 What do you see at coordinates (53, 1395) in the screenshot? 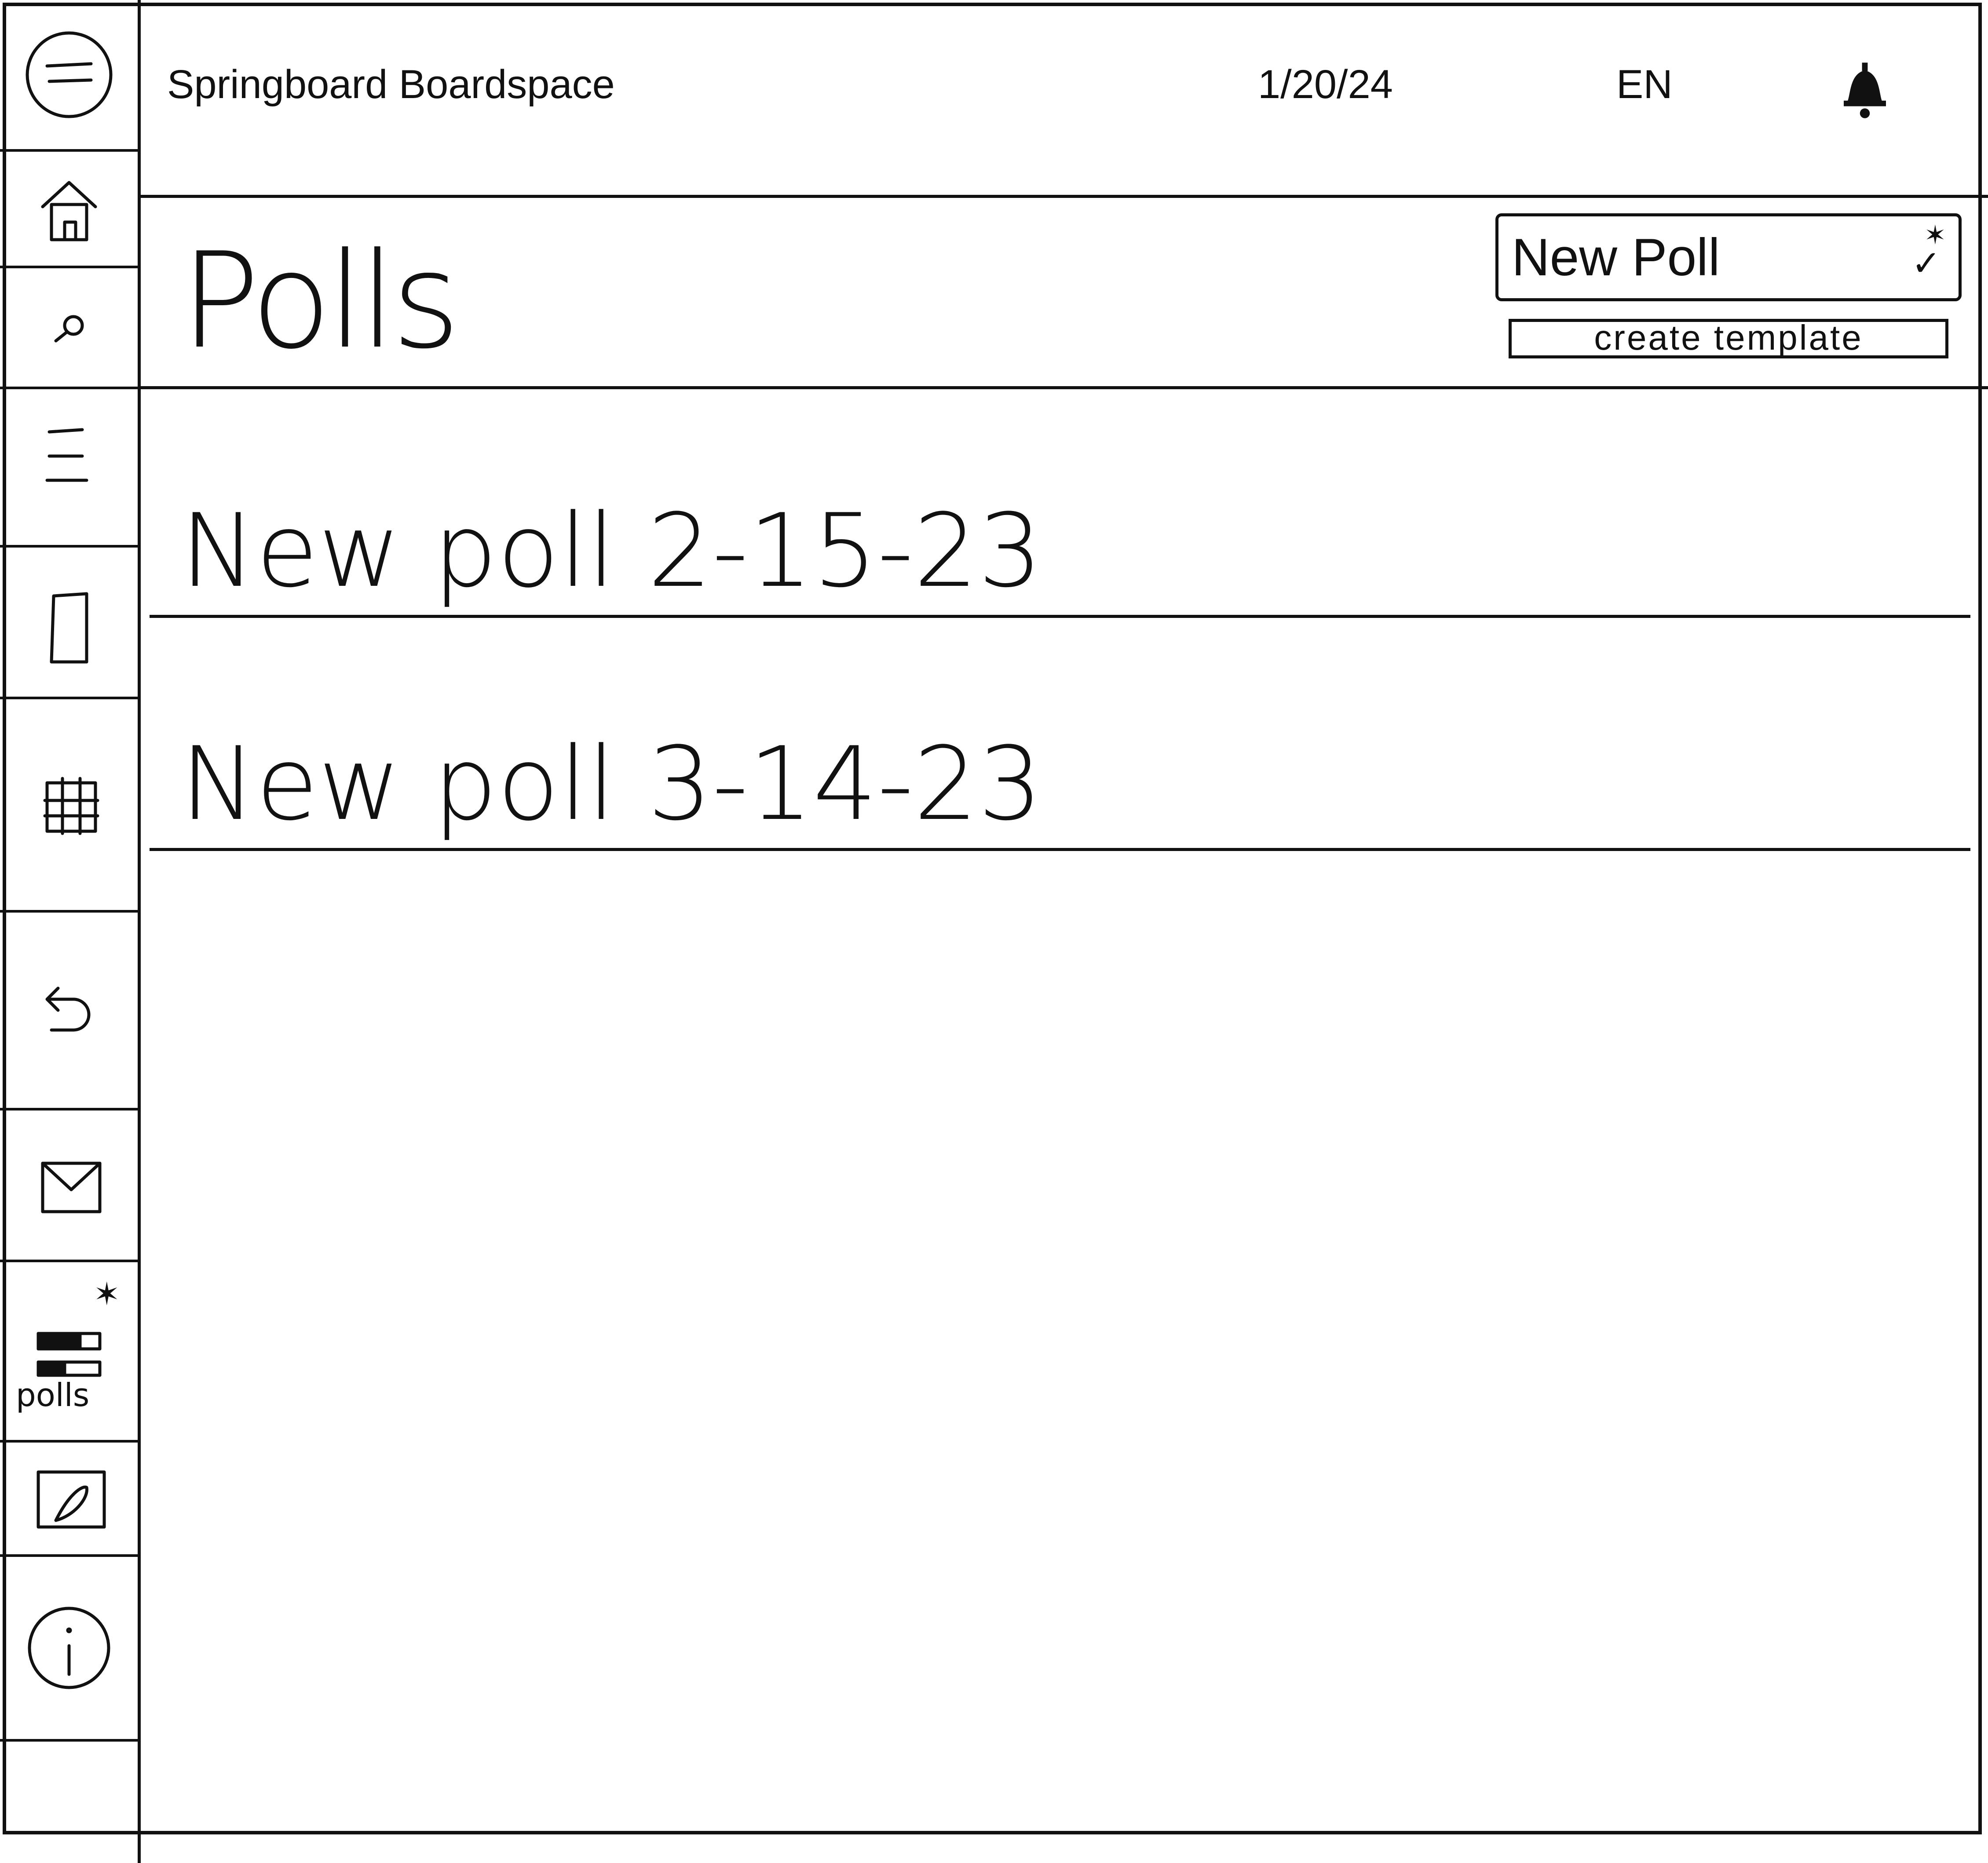
I see `sidebar-item-label: polls` at bounding box center [53, 1395].